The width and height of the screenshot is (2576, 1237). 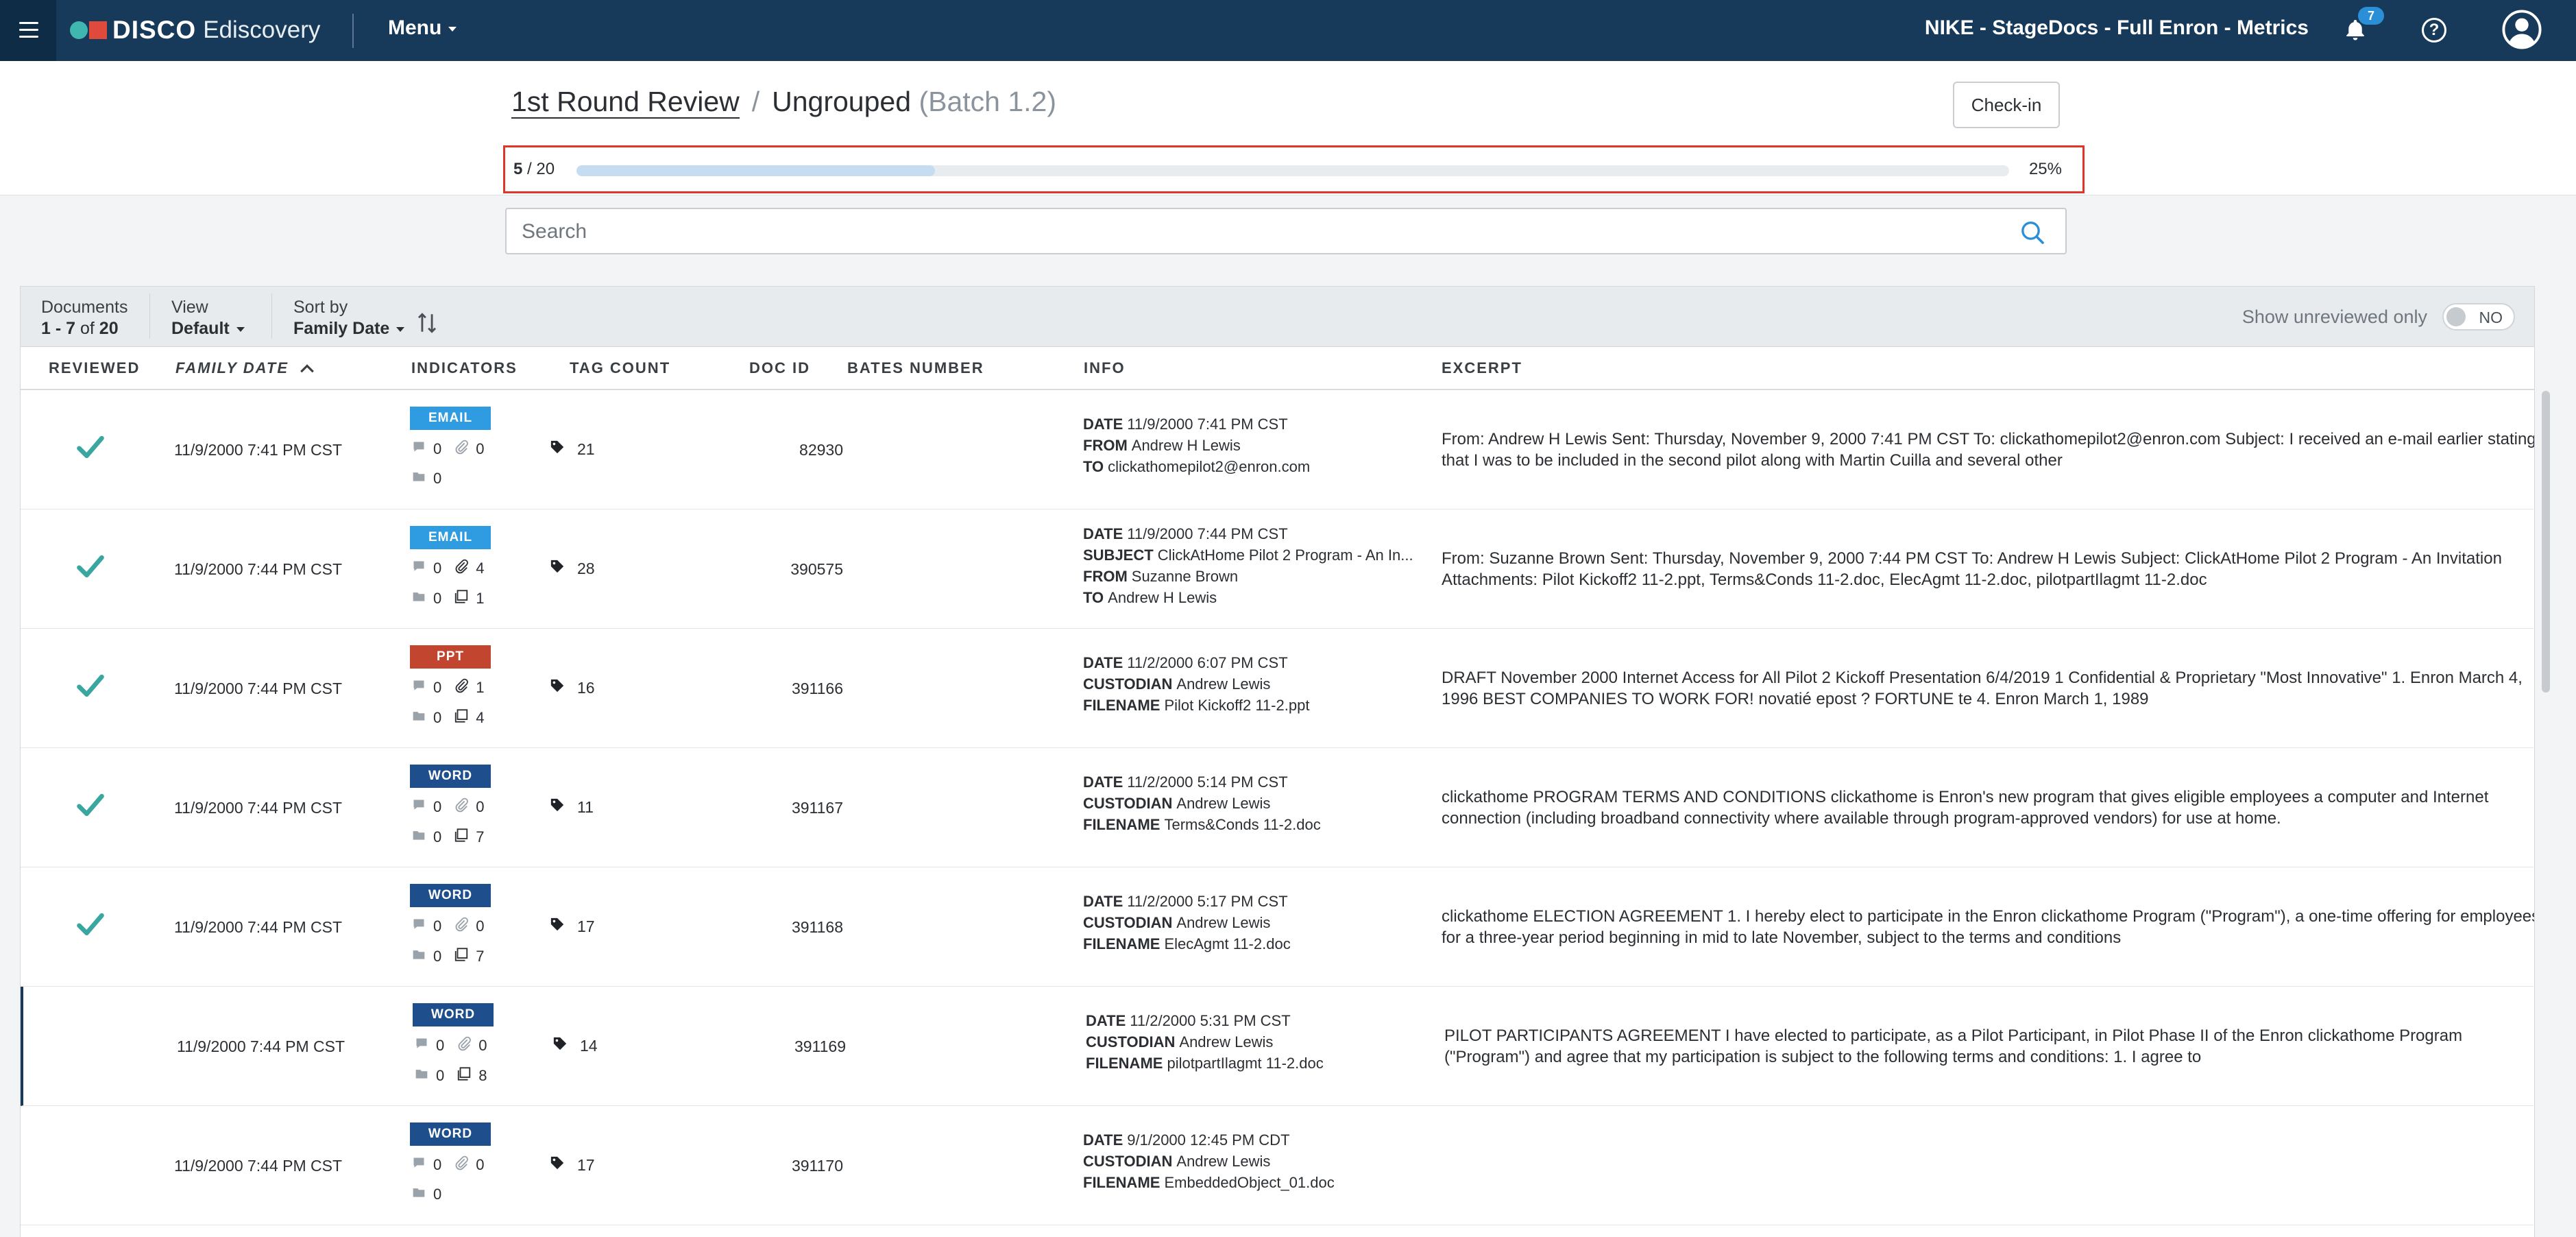 I want to click on tag-count-cell: 16, so click(x=572, y=687).